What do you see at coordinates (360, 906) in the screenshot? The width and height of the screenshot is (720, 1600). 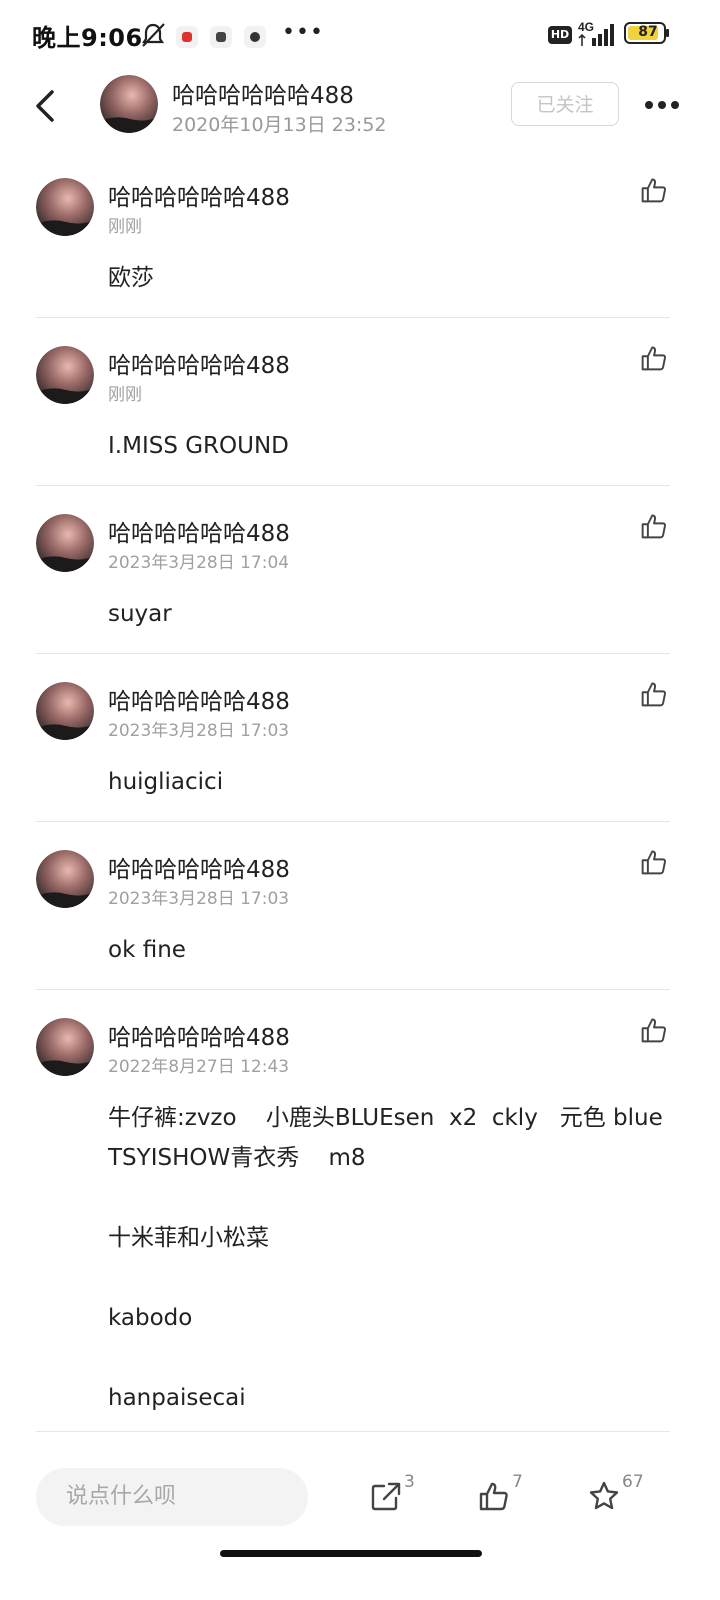 I see `comment-item: 哈哈哈哈哈哈488 2023年3月28日 17:03 ok fine` at bounding box center [360, 906].